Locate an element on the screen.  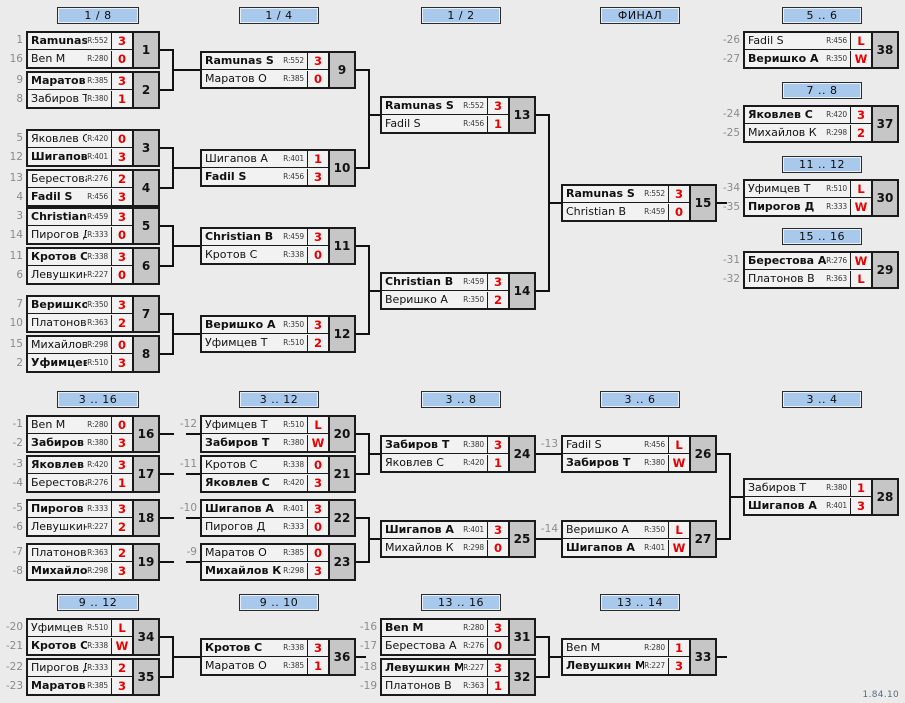
match-box: Ramunas S R:552 3 Fadil S R:456 1 13 is located at coordinates (458, 115).